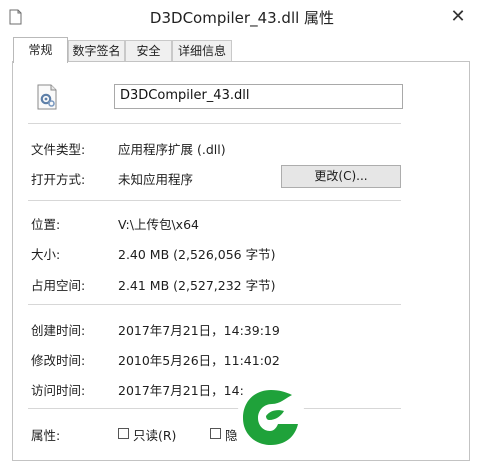 Image resolution: width=484 pixels, height=461 pixels. I want to click on size-on-disk-label: 占用空间:, so click(58, 285).